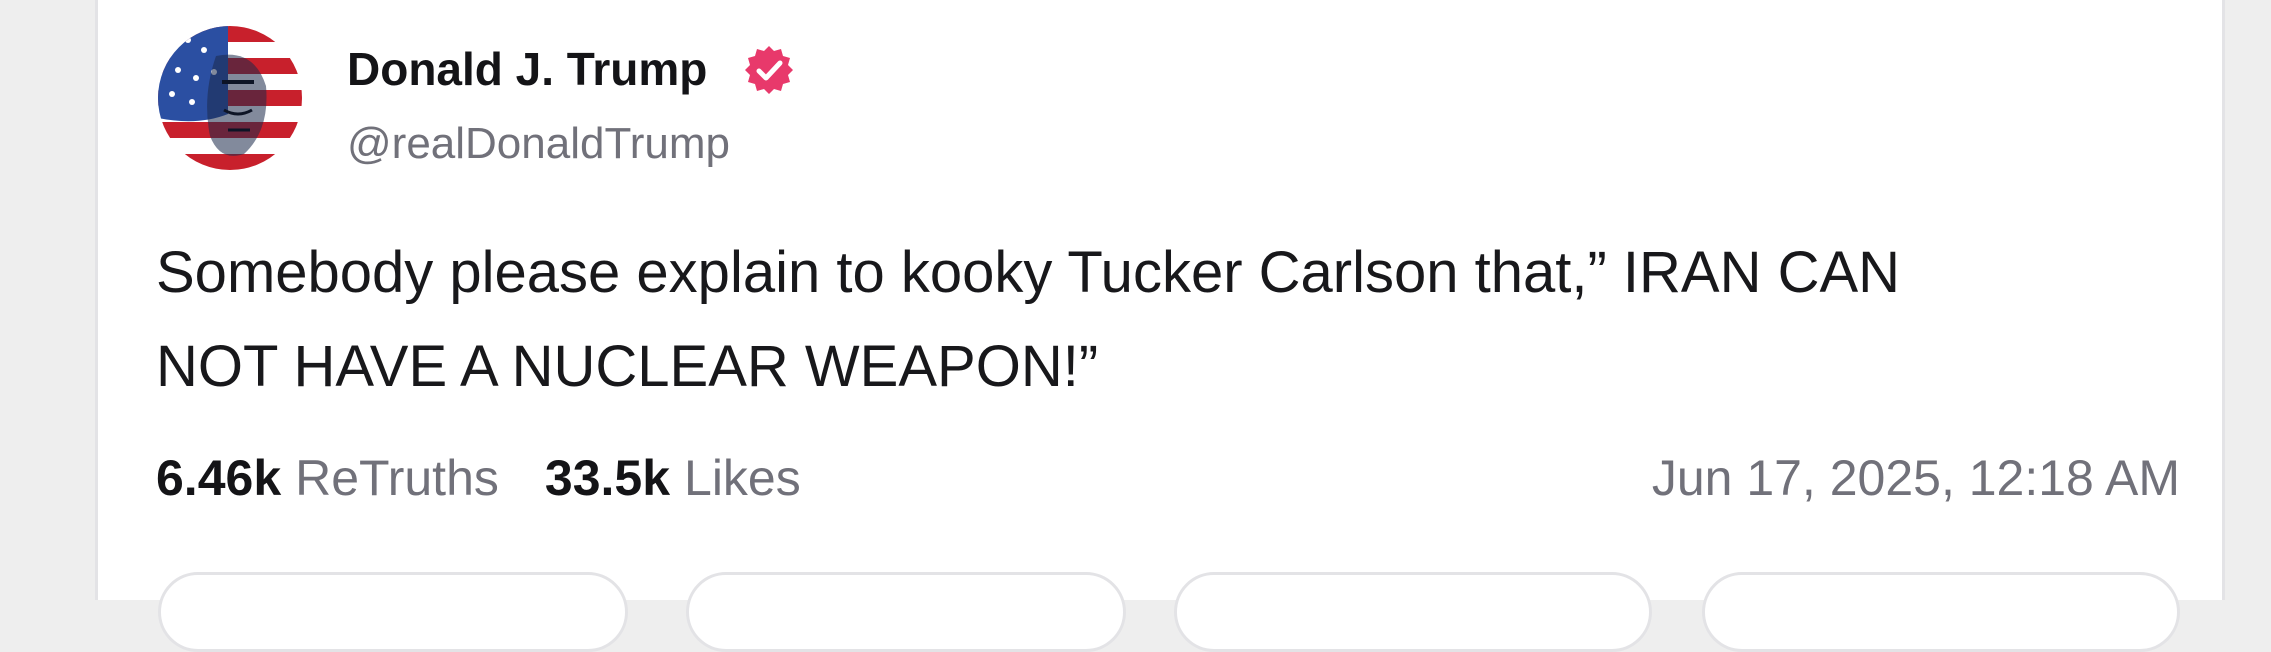  What do you see at coordinates (538, 144) in the screenshot?
I see `author-handle: @realDonaldTrump` at bounding box center [538, 144].